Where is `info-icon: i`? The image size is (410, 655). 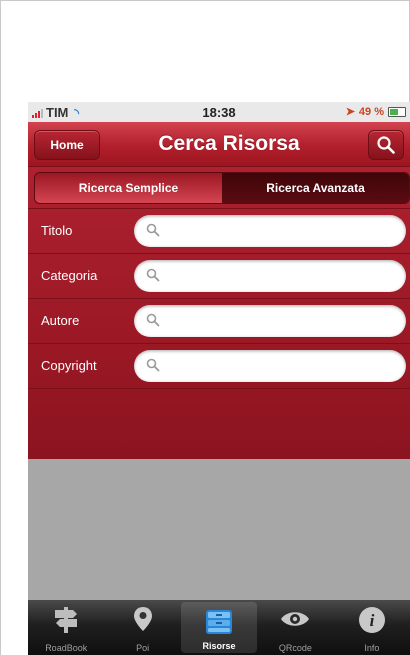
info-icon: i is located at coordinates (371, 620).